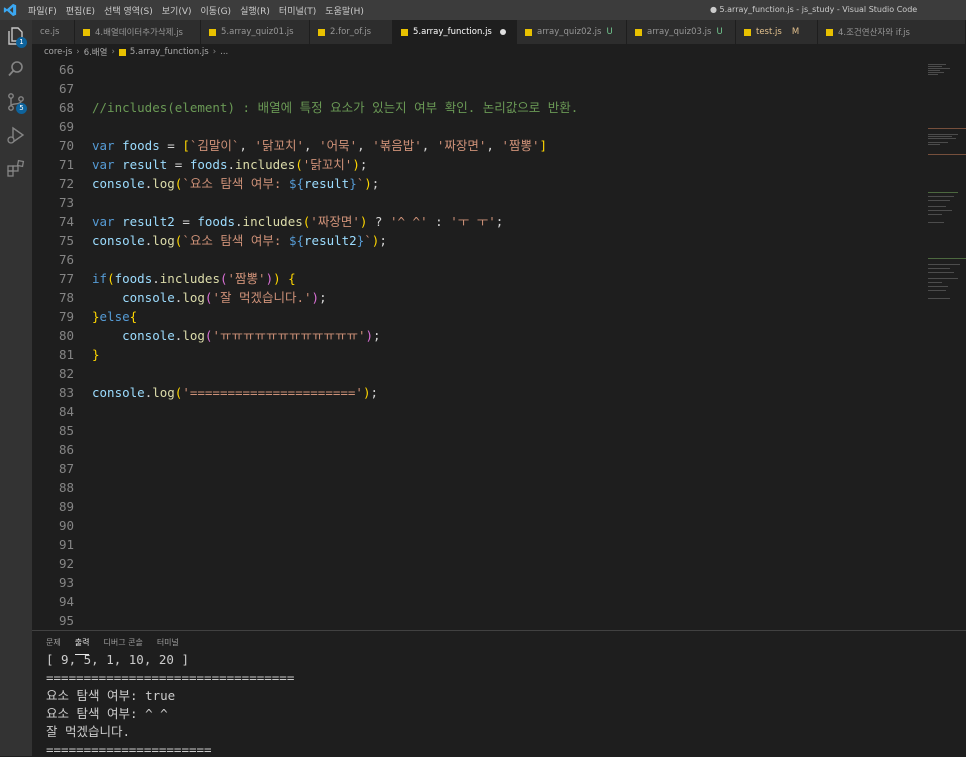  I want to click on line-number: 87, so click(66, 468).